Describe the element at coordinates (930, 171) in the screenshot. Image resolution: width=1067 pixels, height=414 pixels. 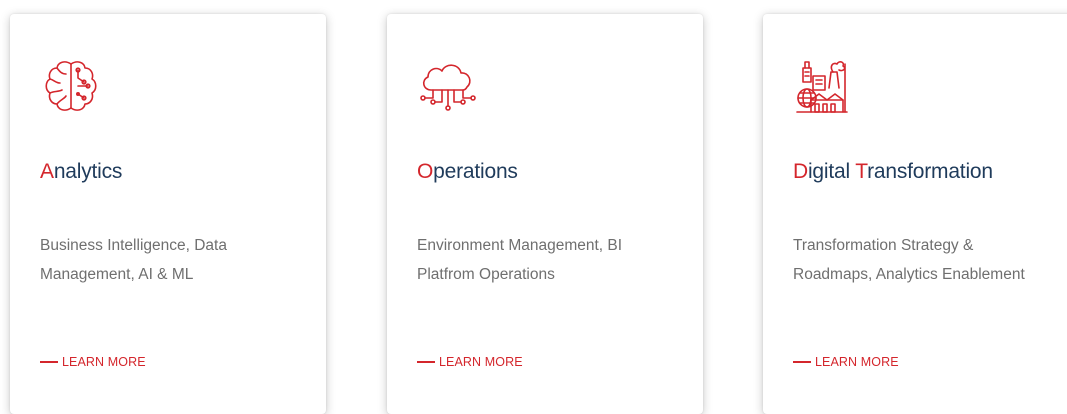
I see `title-text: ransformation` at that location.